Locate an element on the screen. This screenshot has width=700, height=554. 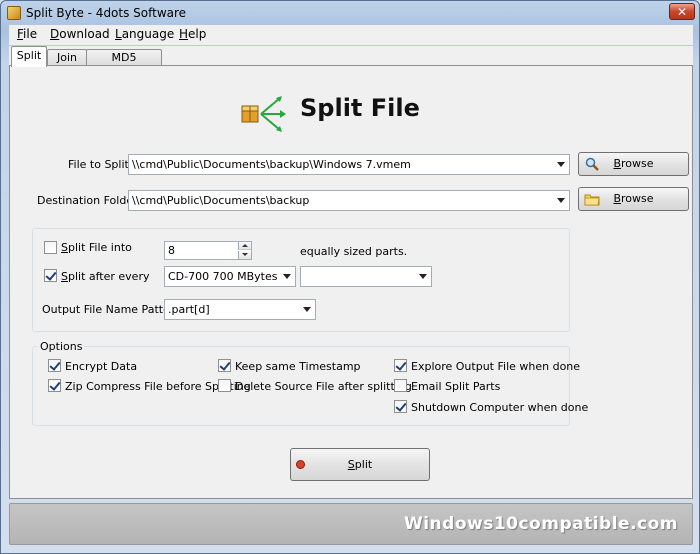
app-icon is located at coordinates (14, 13).